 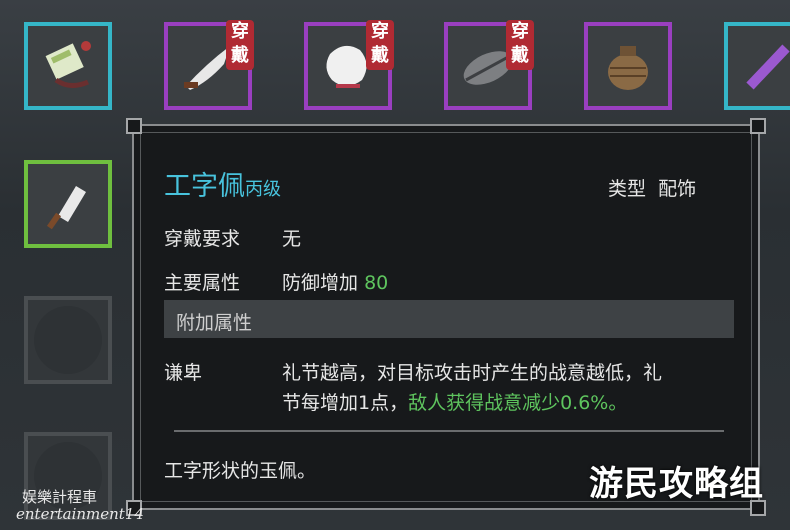 I want to click on requirement-value: 无, so click(x=292, y=239).